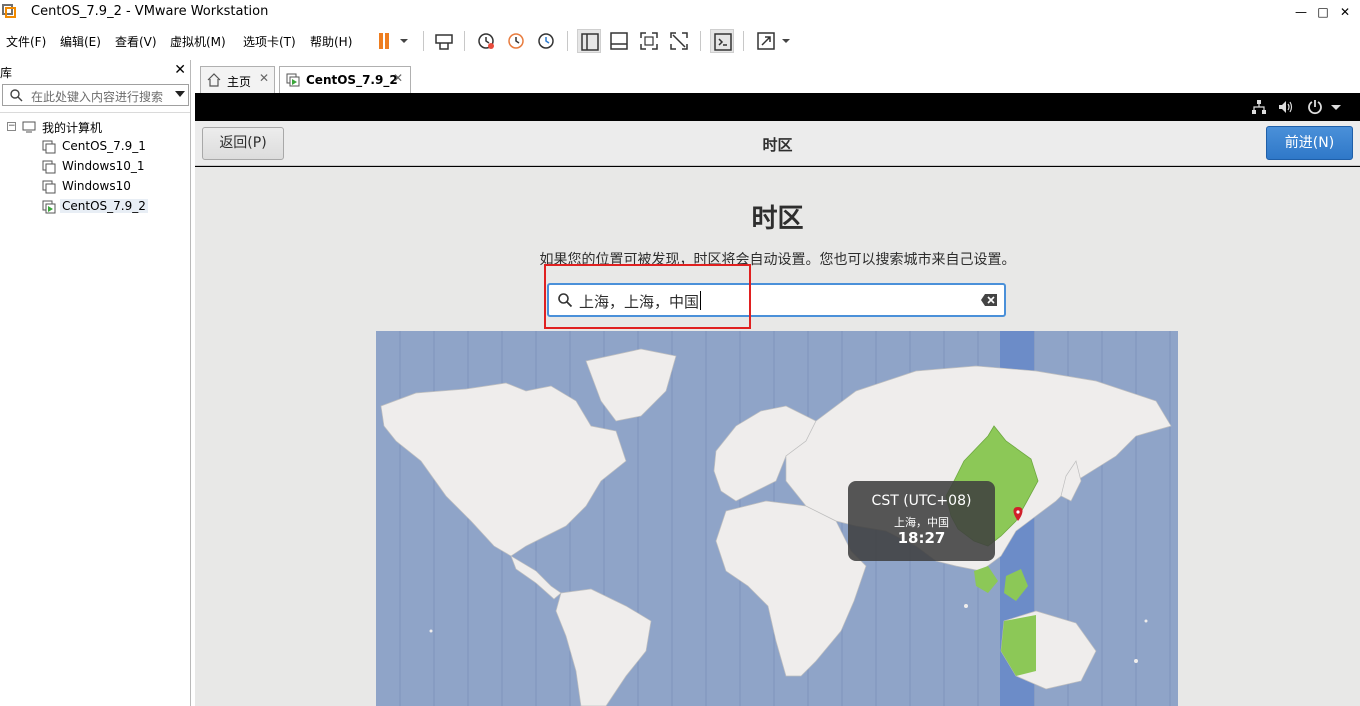 The width and height of the screenshot is (1360, 706). What do you see at coordinates (777, 107) in the screenshot?
I see `guest-top-bar` at bounding box center [777, 107].